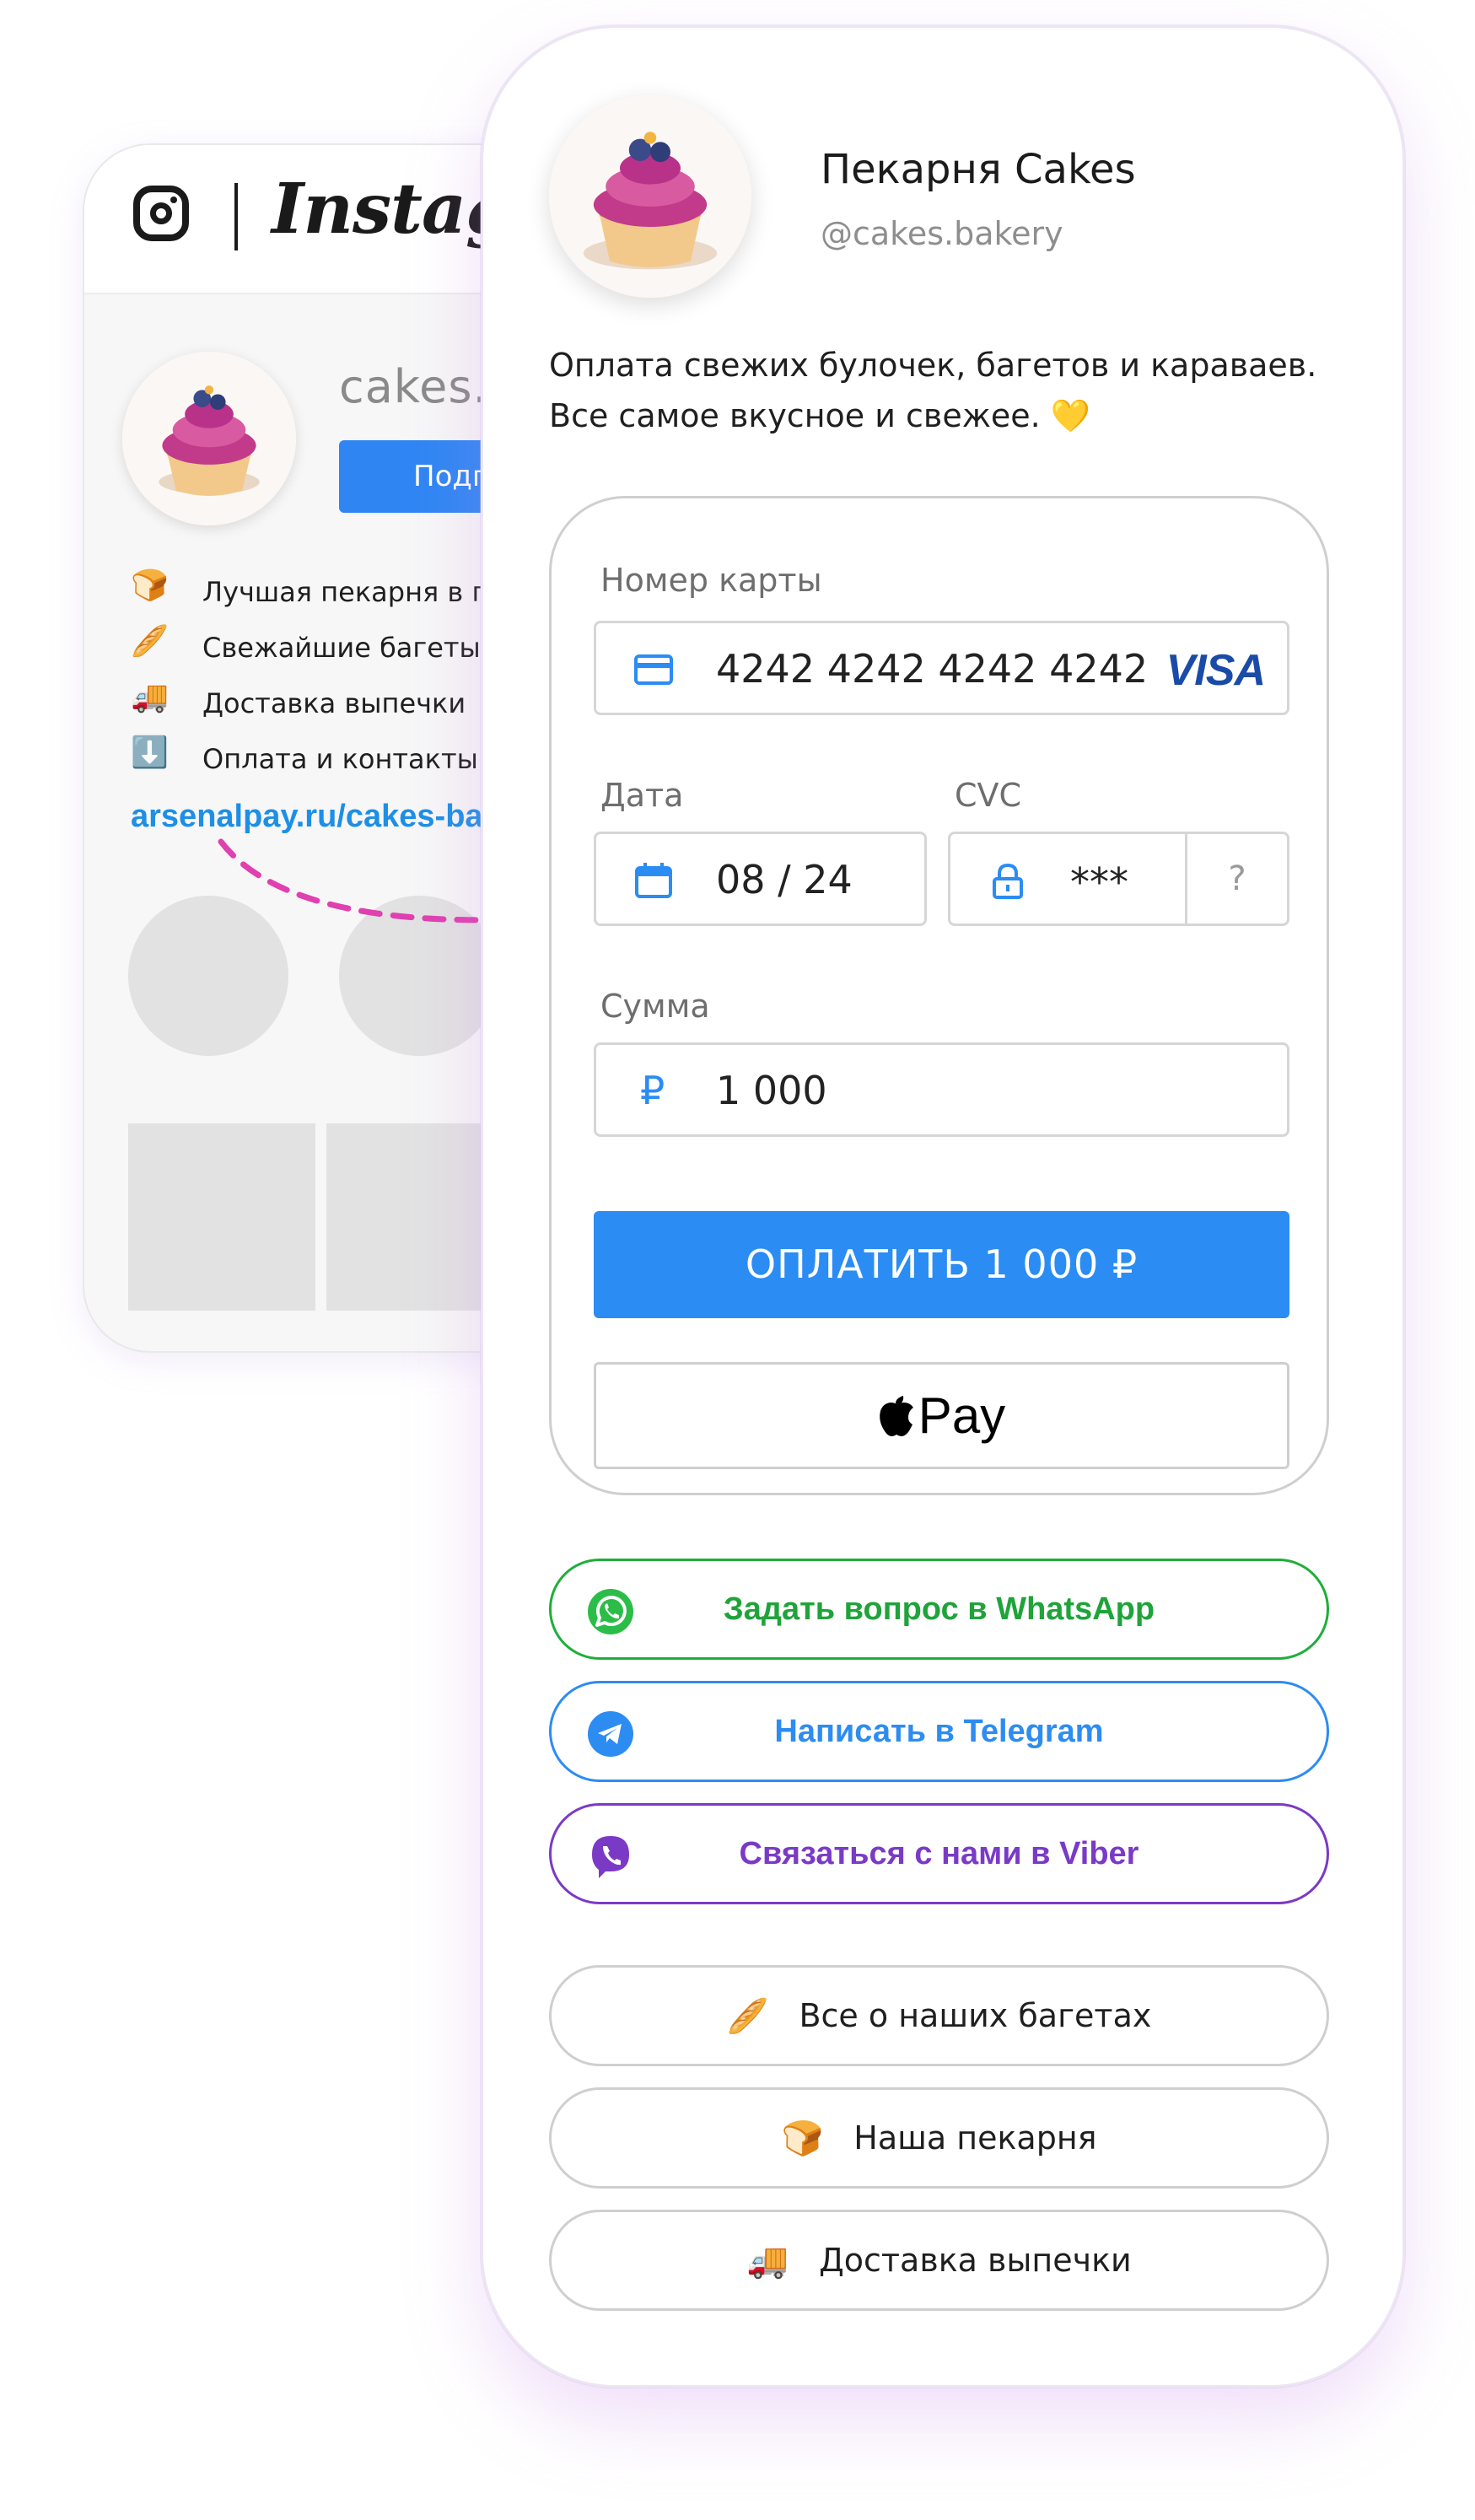 The width and height of the screenshot is (1475, 2520). What do you see at coordinates (334, 703) in the screenshot?
I see `bio-text: Доставка выпечки` at bounding box center [334, 703].